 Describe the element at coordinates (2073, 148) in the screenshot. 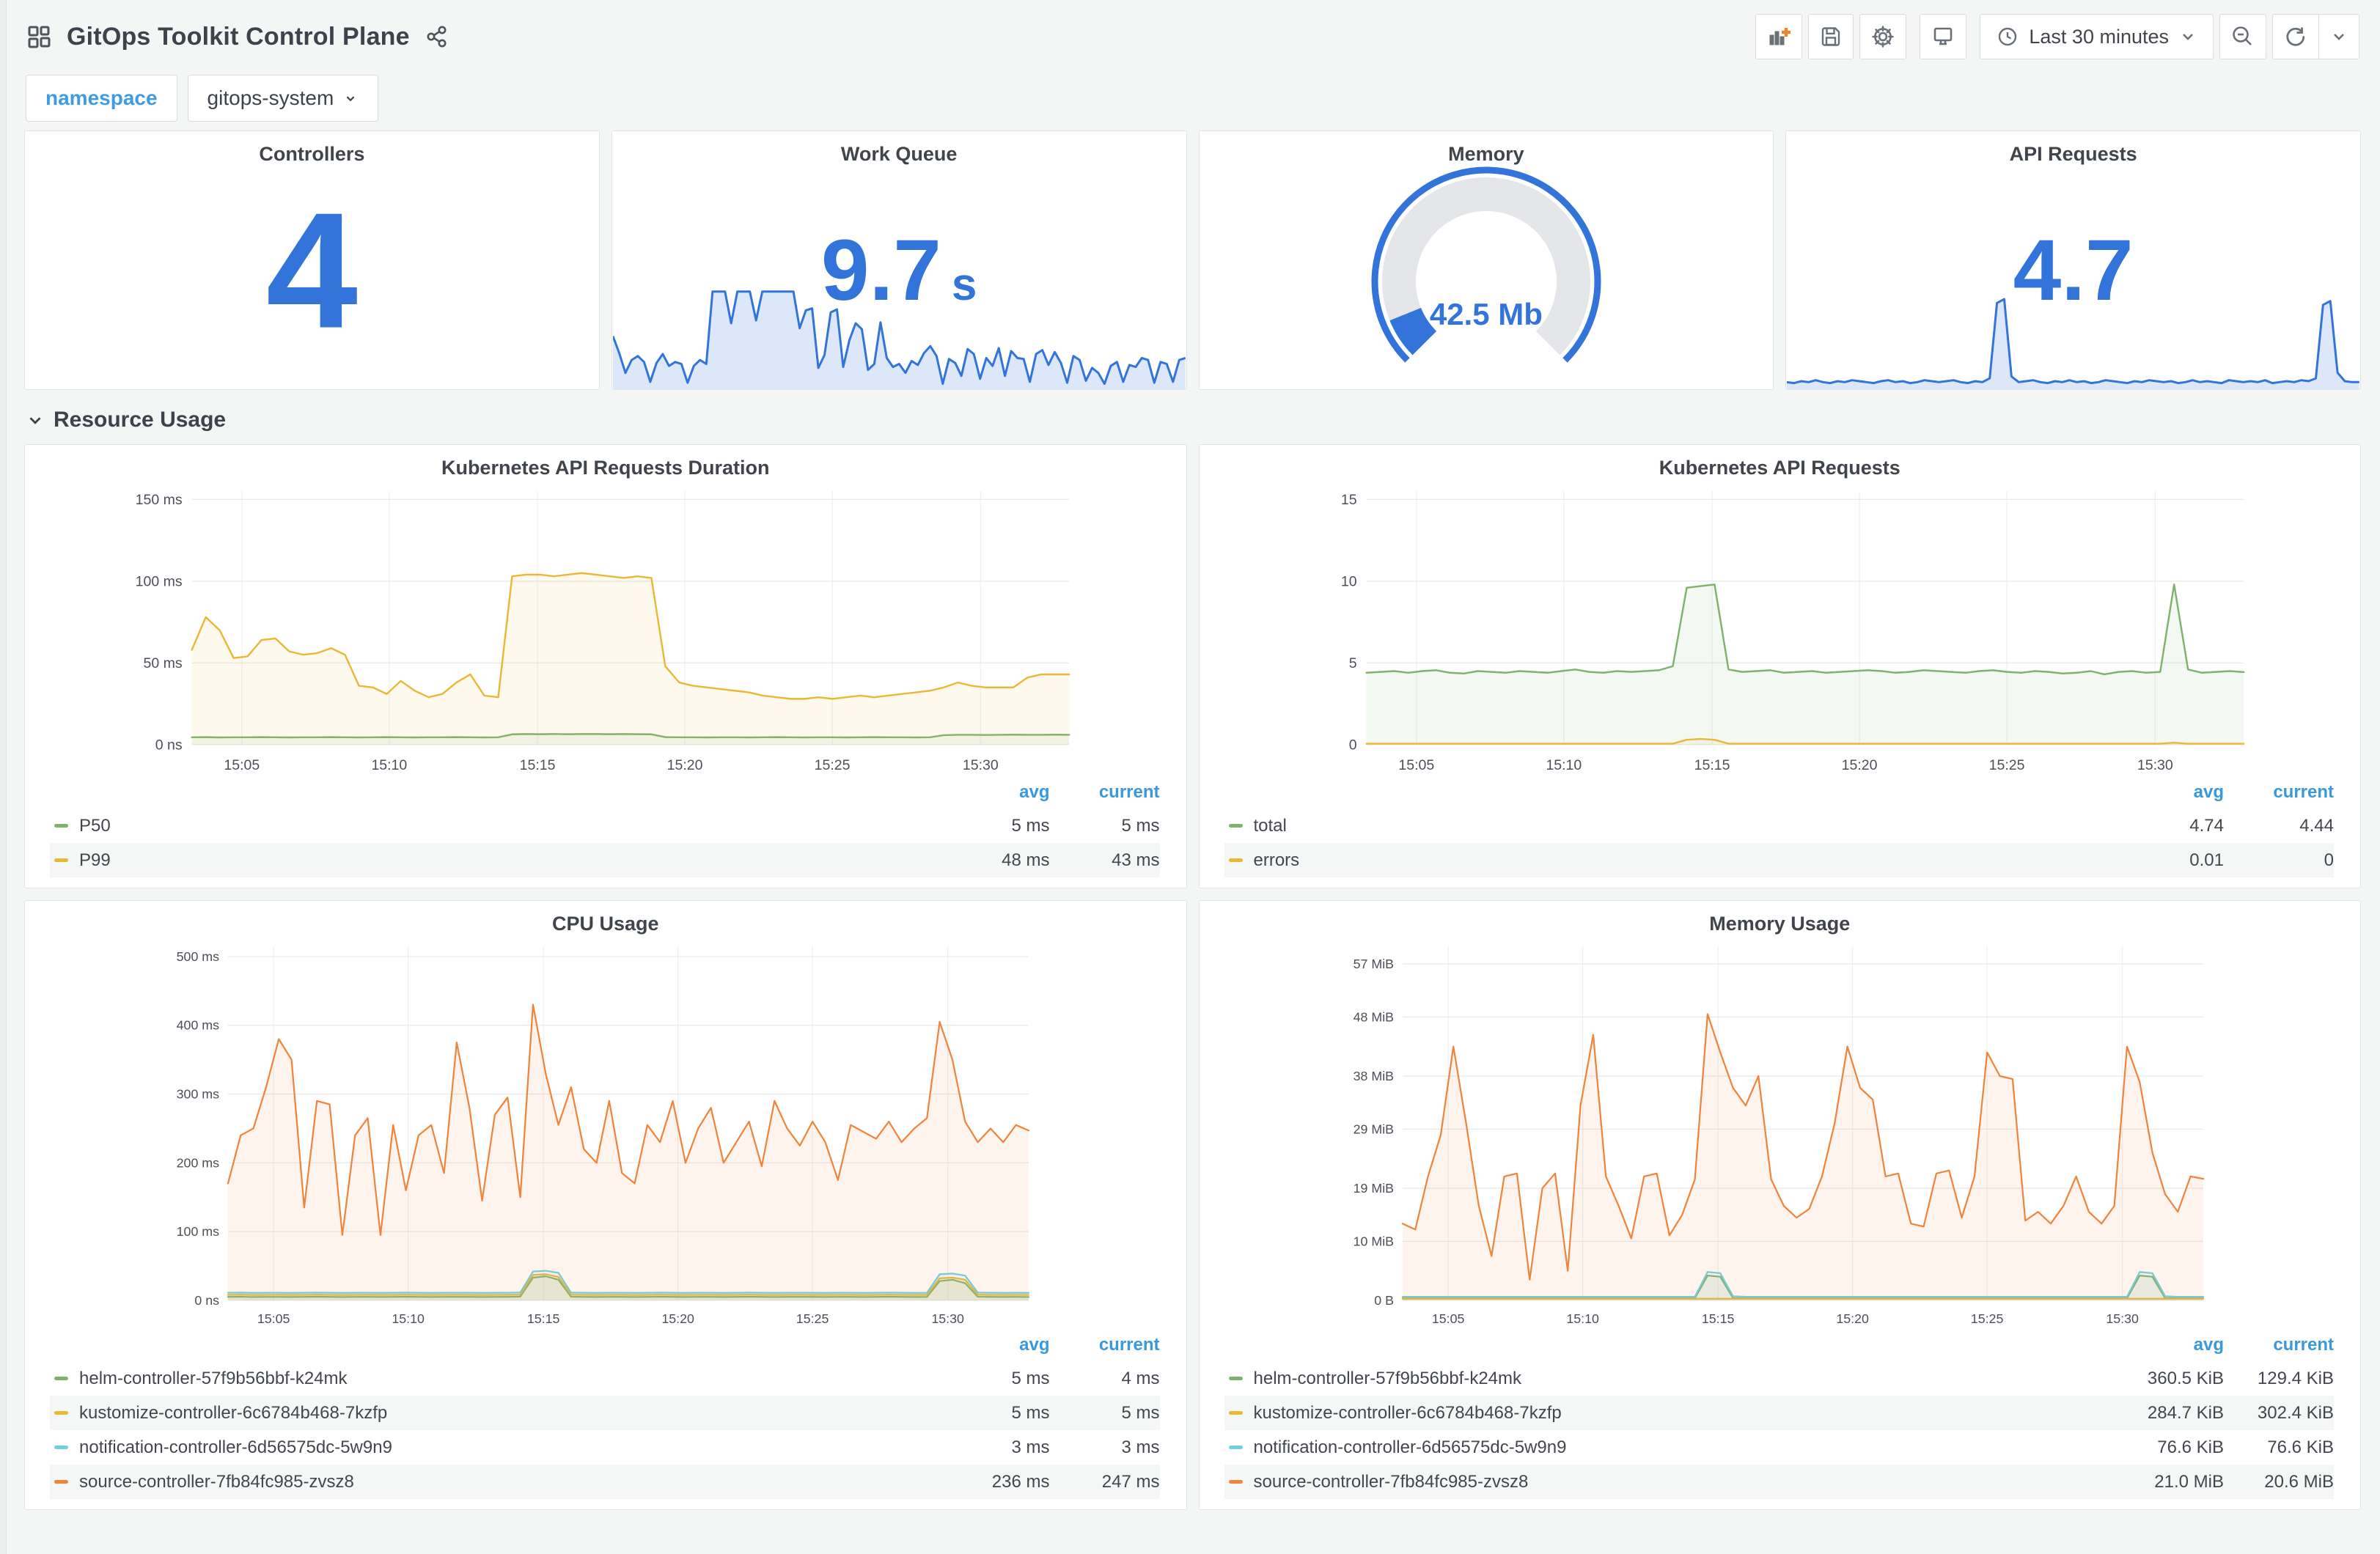

I see `panel-title: API Requests` at that location.